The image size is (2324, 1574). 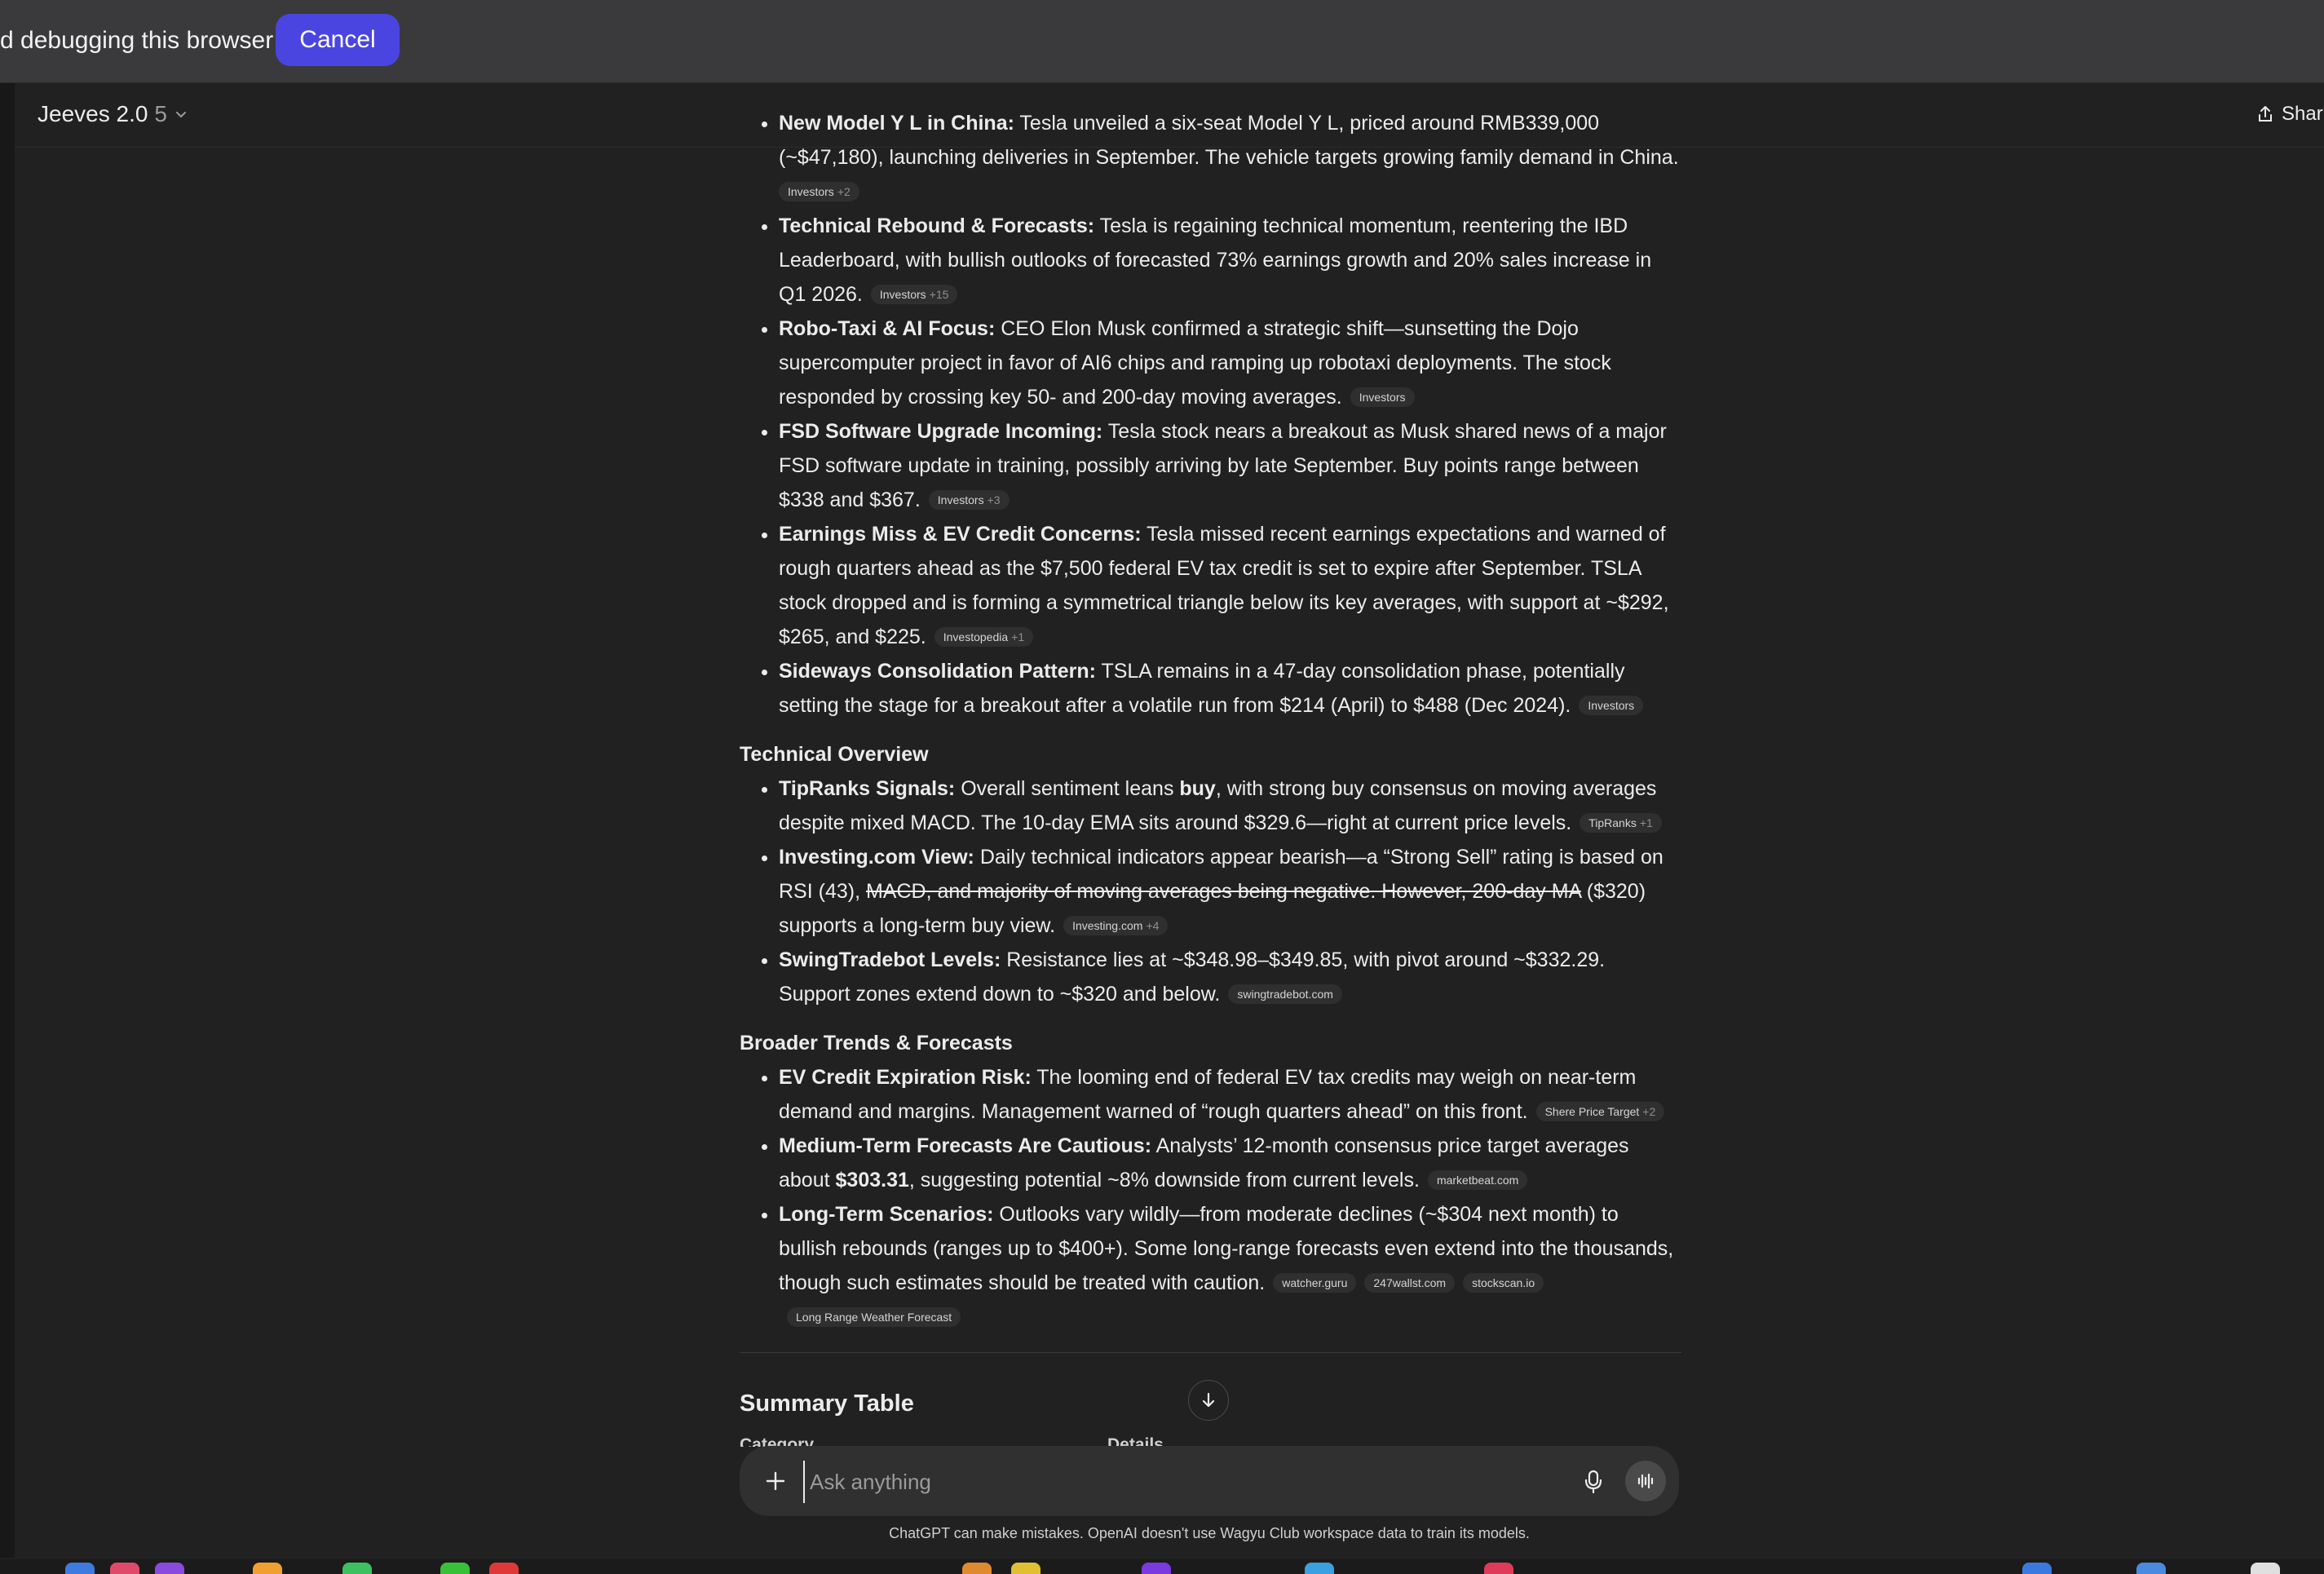 I want to click on waveform-icon, so click(x=1646, y=1481).